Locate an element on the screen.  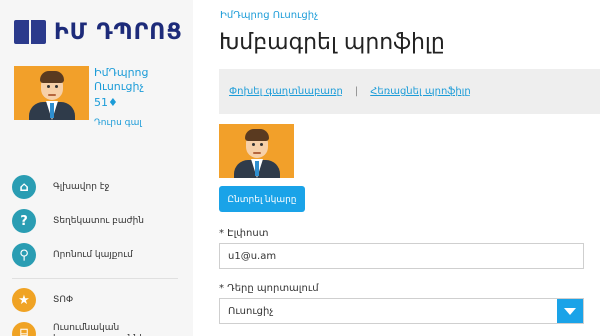
search-icon: ⚲ is located at coordinates (24, 255).